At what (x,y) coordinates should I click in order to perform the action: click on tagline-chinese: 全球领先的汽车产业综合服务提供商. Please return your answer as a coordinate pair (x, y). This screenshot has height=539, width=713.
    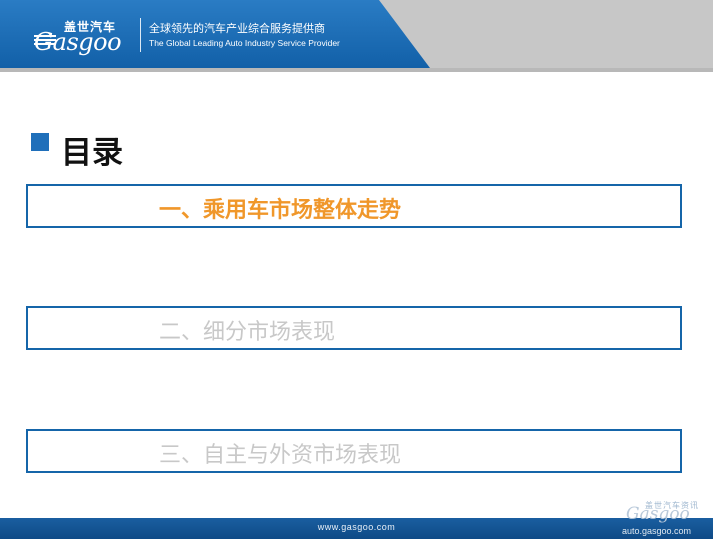
    Looking at the image, I should click on (237, 28).